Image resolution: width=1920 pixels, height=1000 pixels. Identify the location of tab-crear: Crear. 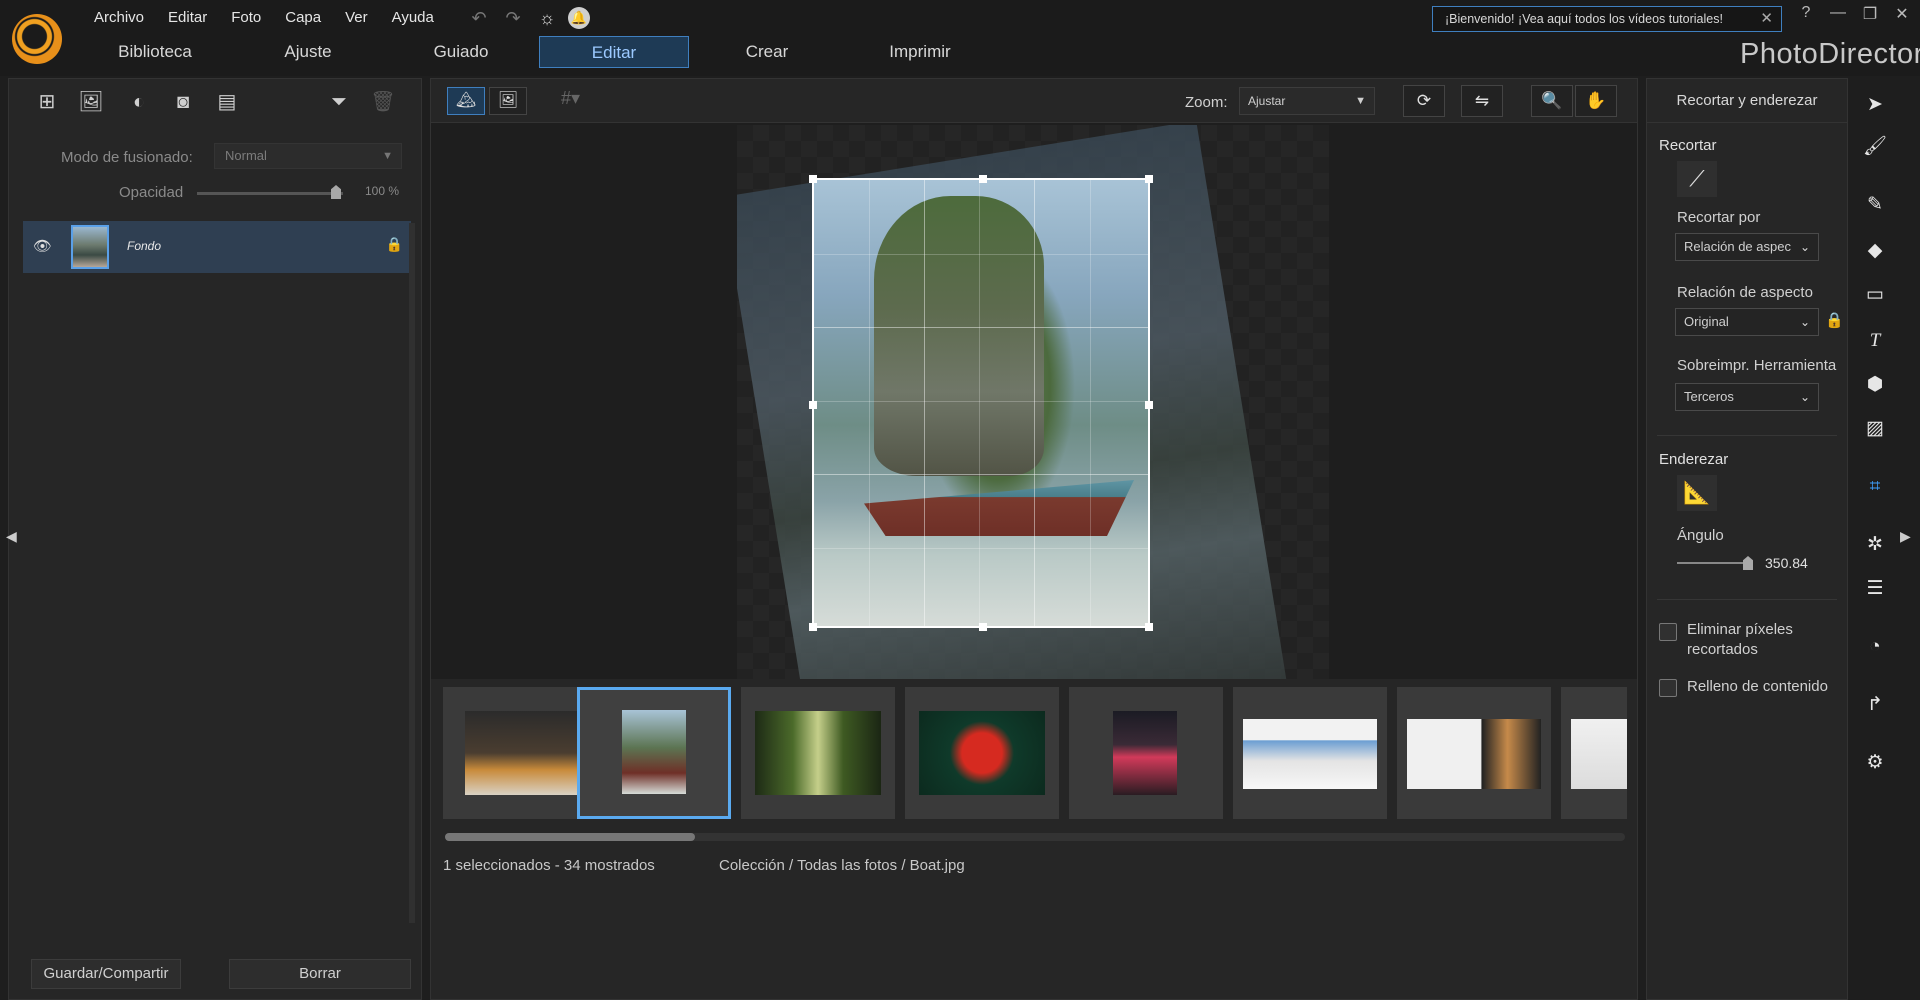
(767, 52).